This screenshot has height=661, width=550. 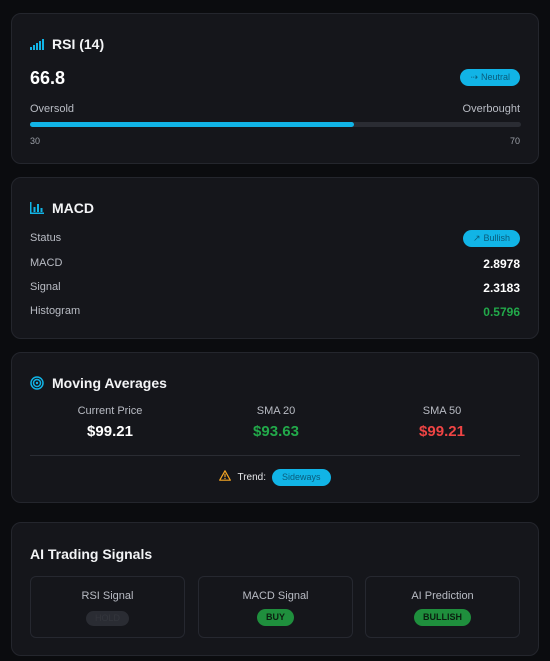 What do you see at coordinates (275, 455) in the screenshot?
I see `divider` at bounding box center [275, 455].